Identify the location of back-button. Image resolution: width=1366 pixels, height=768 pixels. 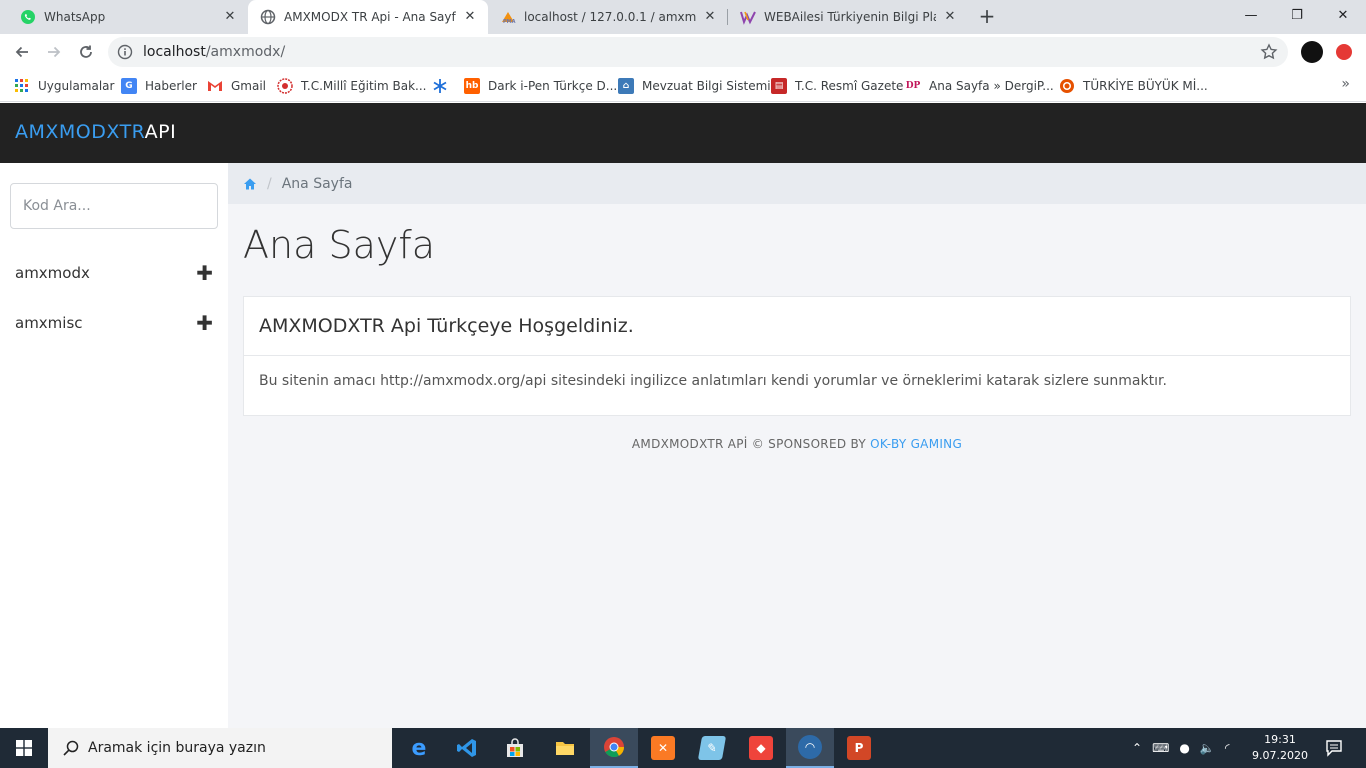
(22, 52).